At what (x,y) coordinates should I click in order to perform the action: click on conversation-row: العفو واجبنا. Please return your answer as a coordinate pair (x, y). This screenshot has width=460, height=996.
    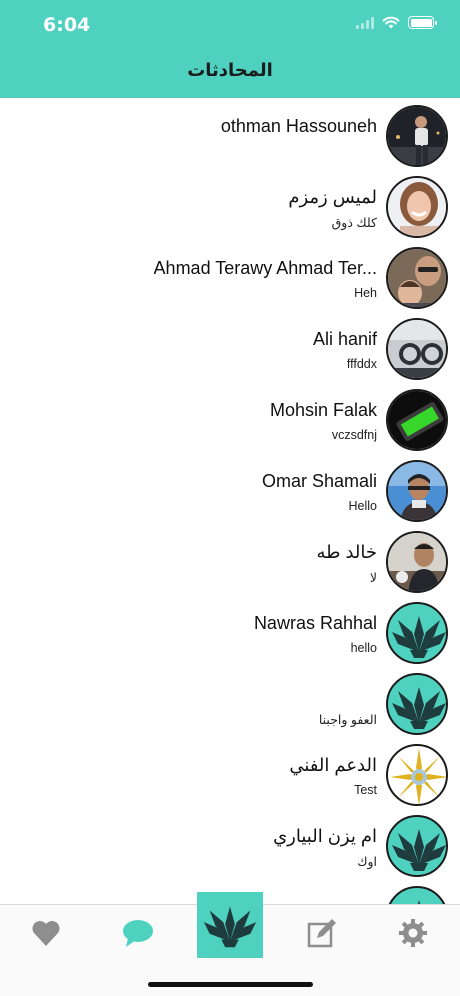
    Looking at the image, I should click on (230, 701).